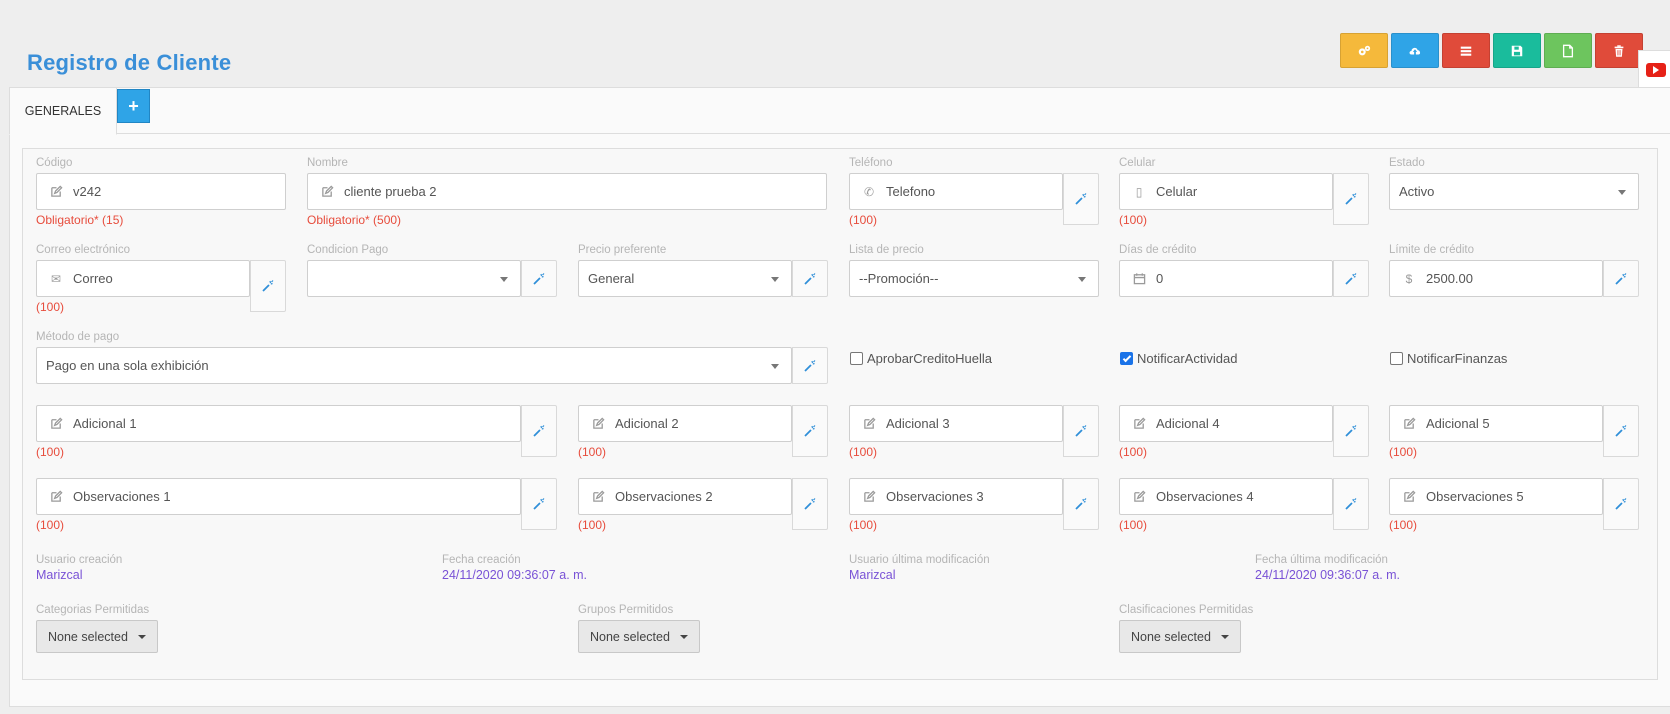 The width and height of the screenshot is (1670, 714). Describe the element at coordinates (127, 365) in the screenshot. I see `metodo-pago-value: Pago en una sola exhibición` at that location.